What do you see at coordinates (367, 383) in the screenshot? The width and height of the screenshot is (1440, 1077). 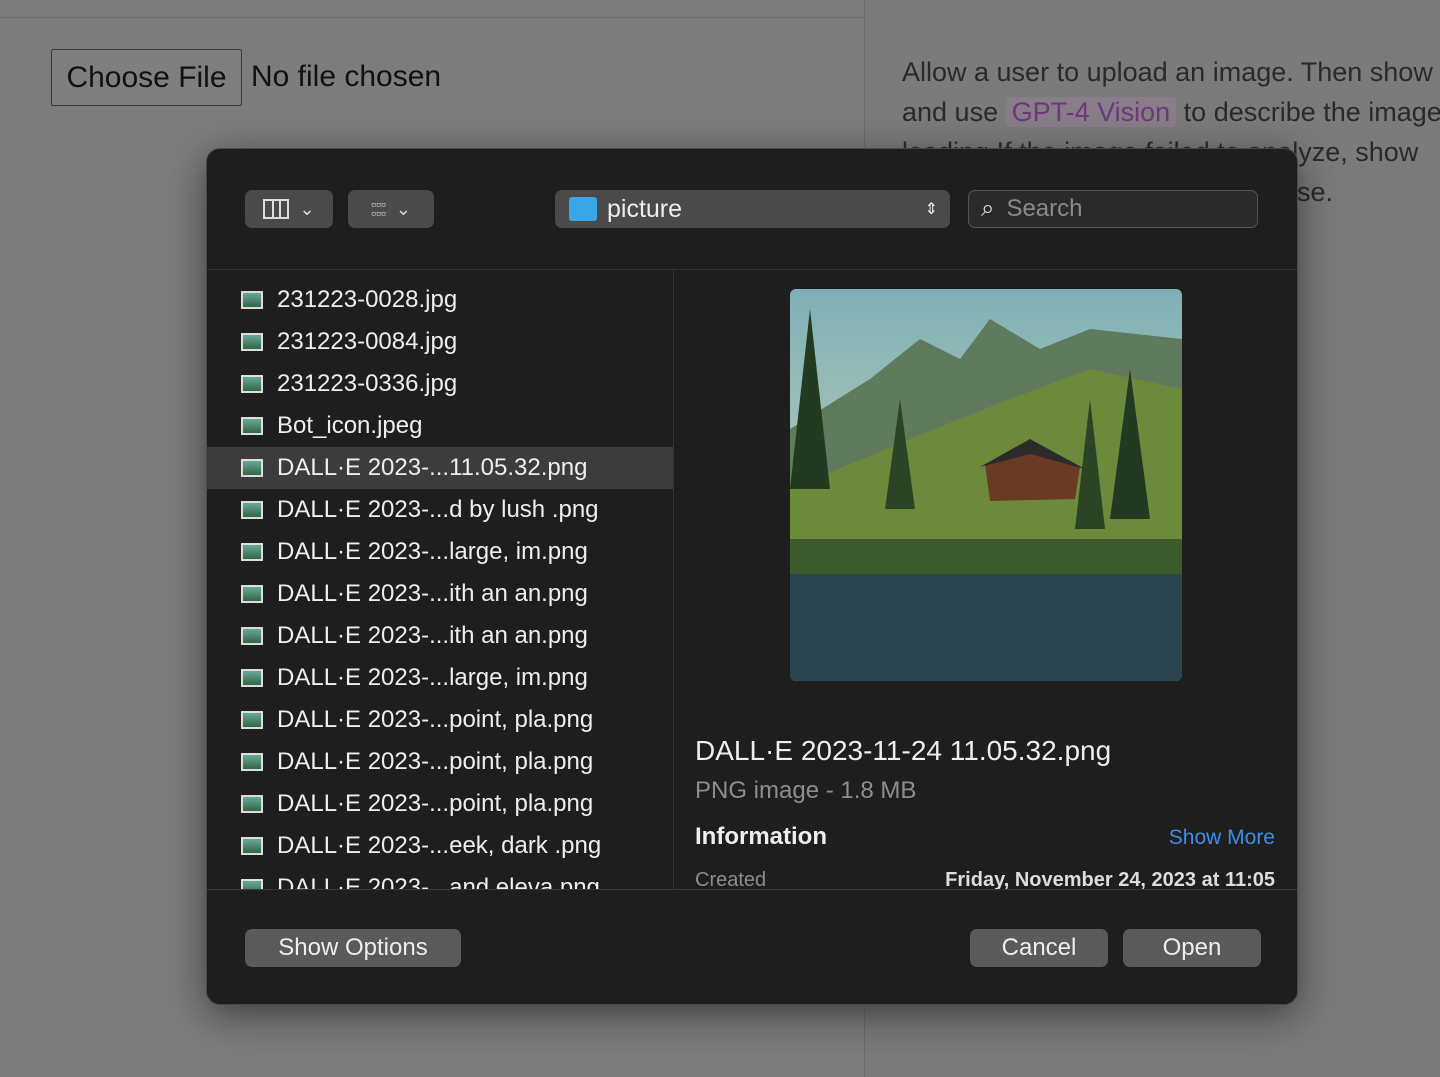 I see `file-name: 231223-0336.jpg` at bounding box center [367, 383].